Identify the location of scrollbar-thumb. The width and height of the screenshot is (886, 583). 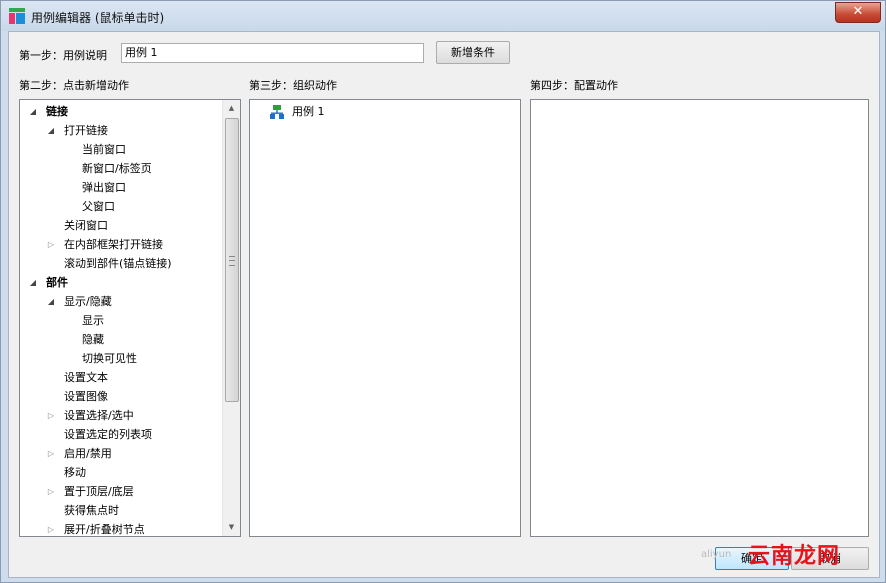
(232, 260).